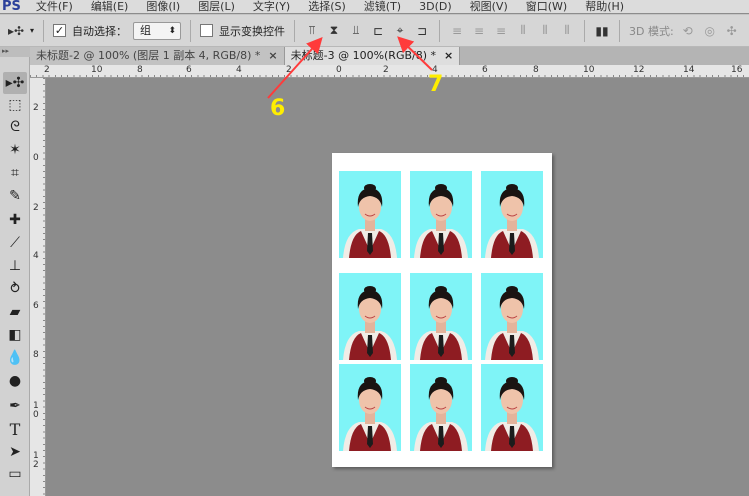 The image size is (749, 496). Describe the element at coordinates (350, 67) in the screenshot. I see `annotation-arrows` at that location.